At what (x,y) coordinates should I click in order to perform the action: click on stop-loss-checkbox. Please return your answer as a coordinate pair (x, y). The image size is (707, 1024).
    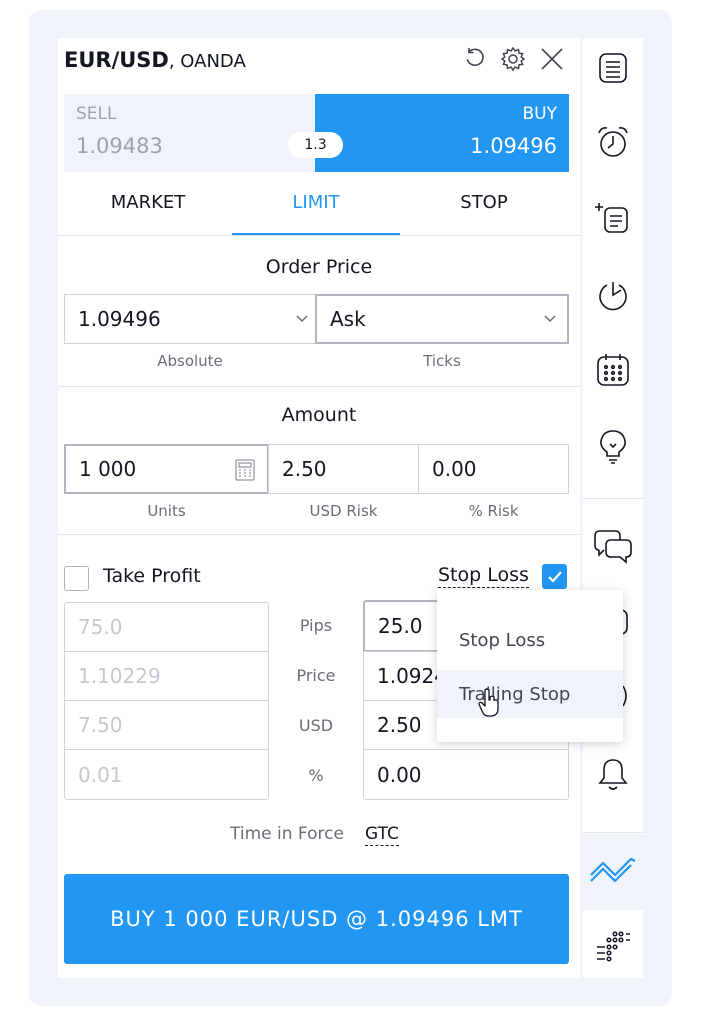
    Looking at the image, I should click on (554, 576).